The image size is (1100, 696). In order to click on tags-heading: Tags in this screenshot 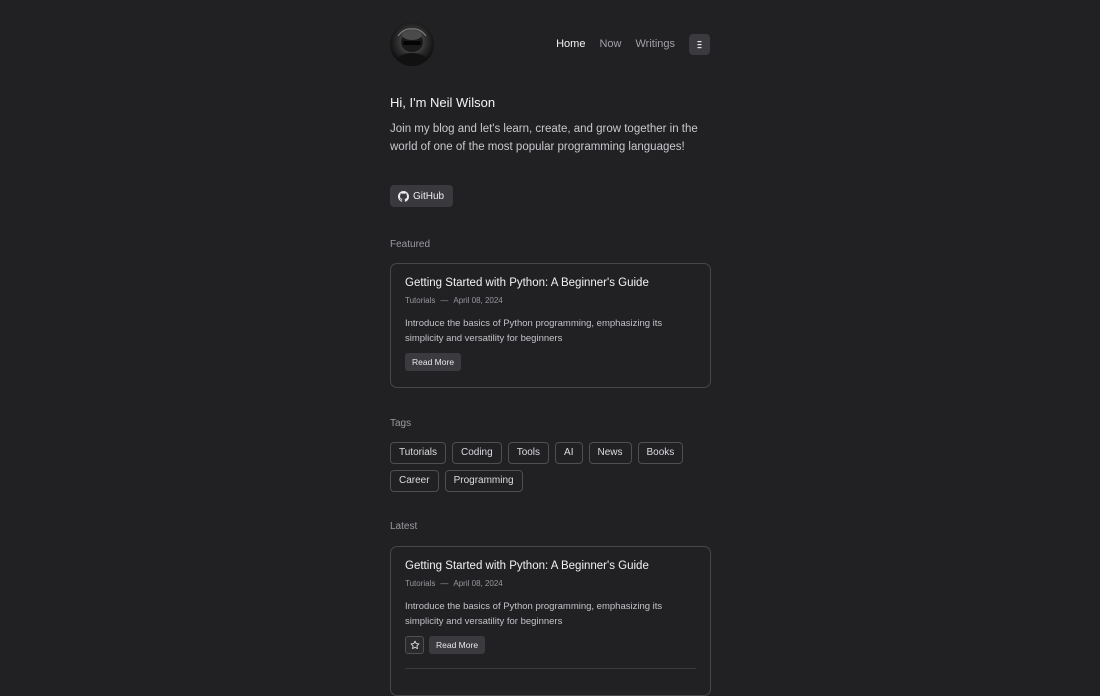, I will do `click(401, 423)`.